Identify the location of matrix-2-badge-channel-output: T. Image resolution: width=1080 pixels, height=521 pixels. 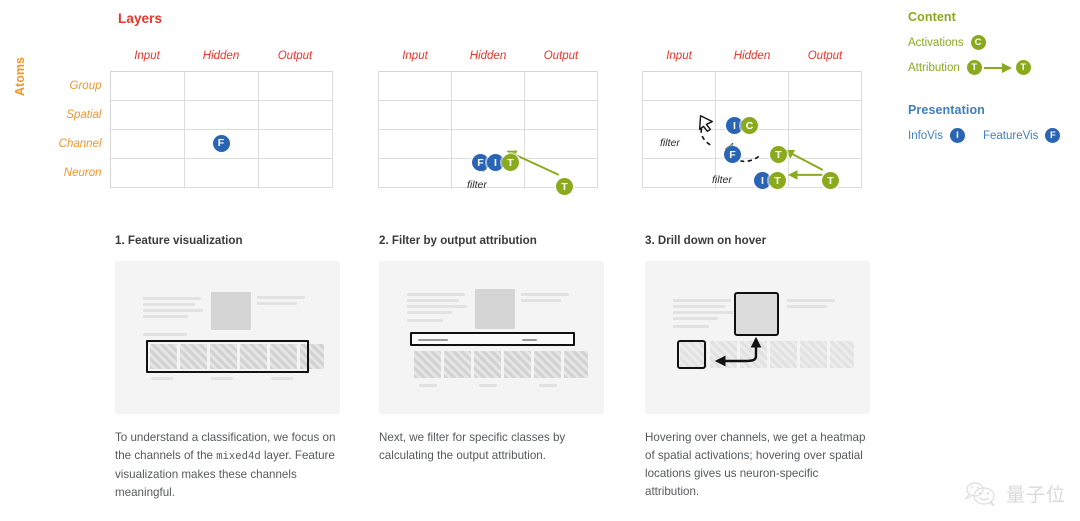
(564, 186).